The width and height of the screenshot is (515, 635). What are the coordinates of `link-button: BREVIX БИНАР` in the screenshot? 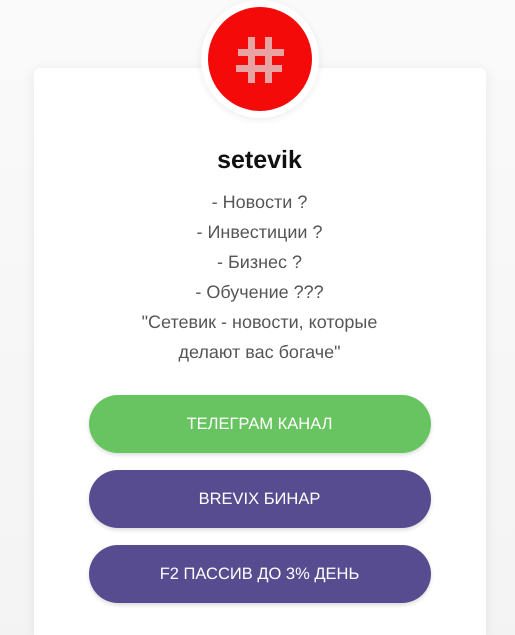 It's located at (259, 499).